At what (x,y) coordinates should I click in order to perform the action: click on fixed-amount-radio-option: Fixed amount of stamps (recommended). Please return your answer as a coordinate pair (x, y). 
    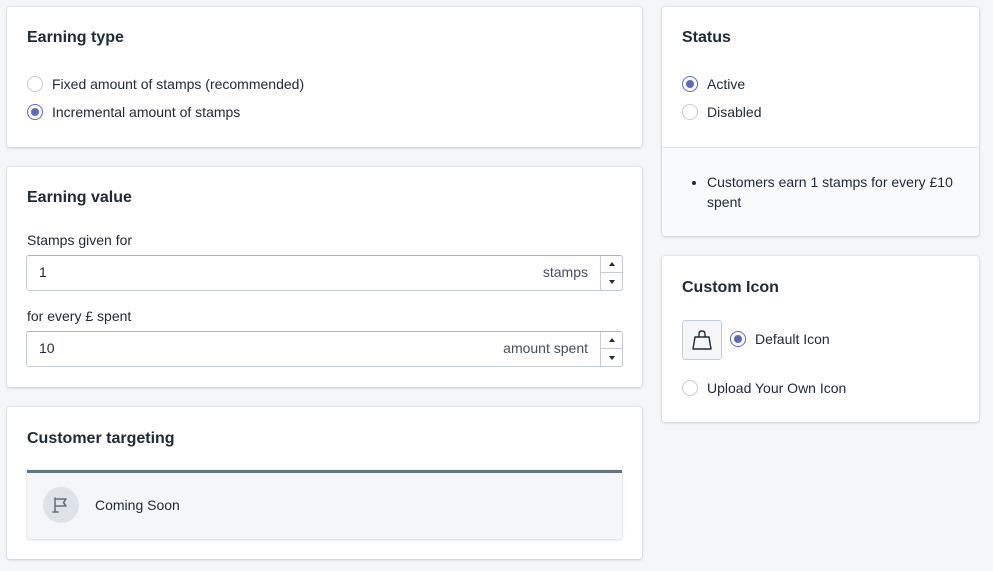
    Looking at the image, I should click on (165, 84).